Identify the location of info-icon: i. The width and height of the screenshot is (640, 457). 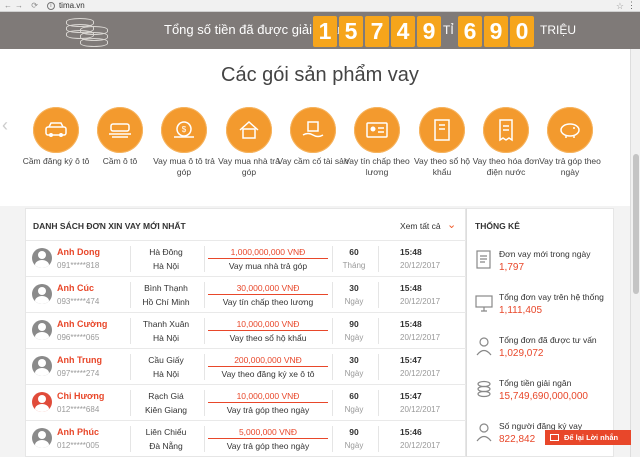
(50, 5).